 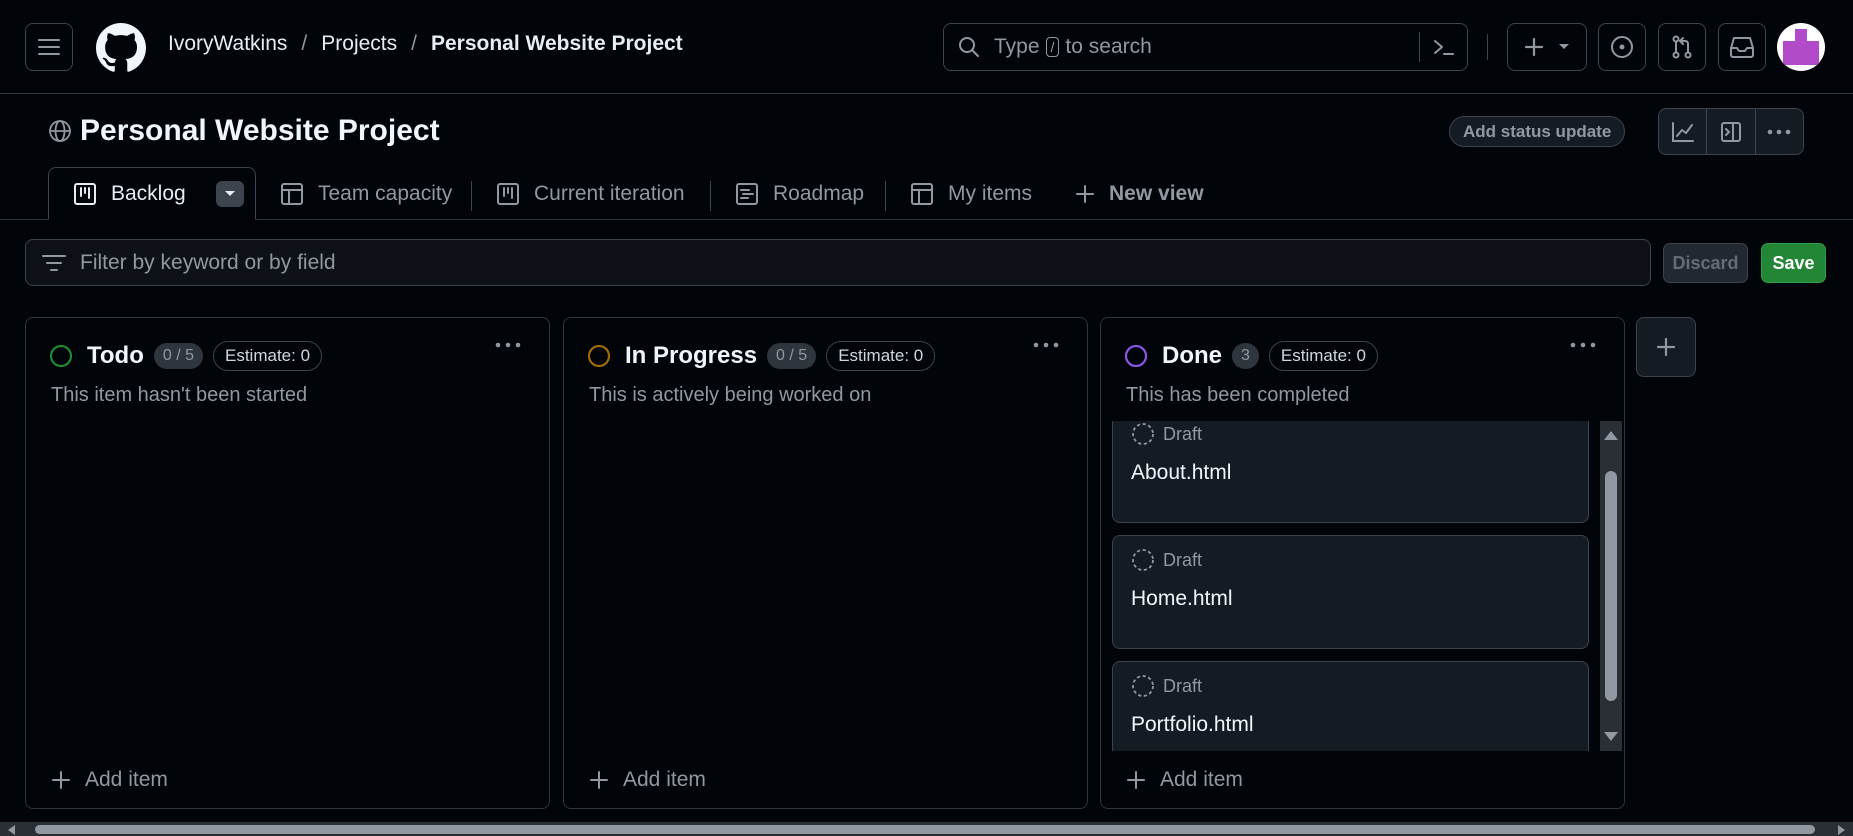 I want to click on header-divider, so click(x=1487, y=47).